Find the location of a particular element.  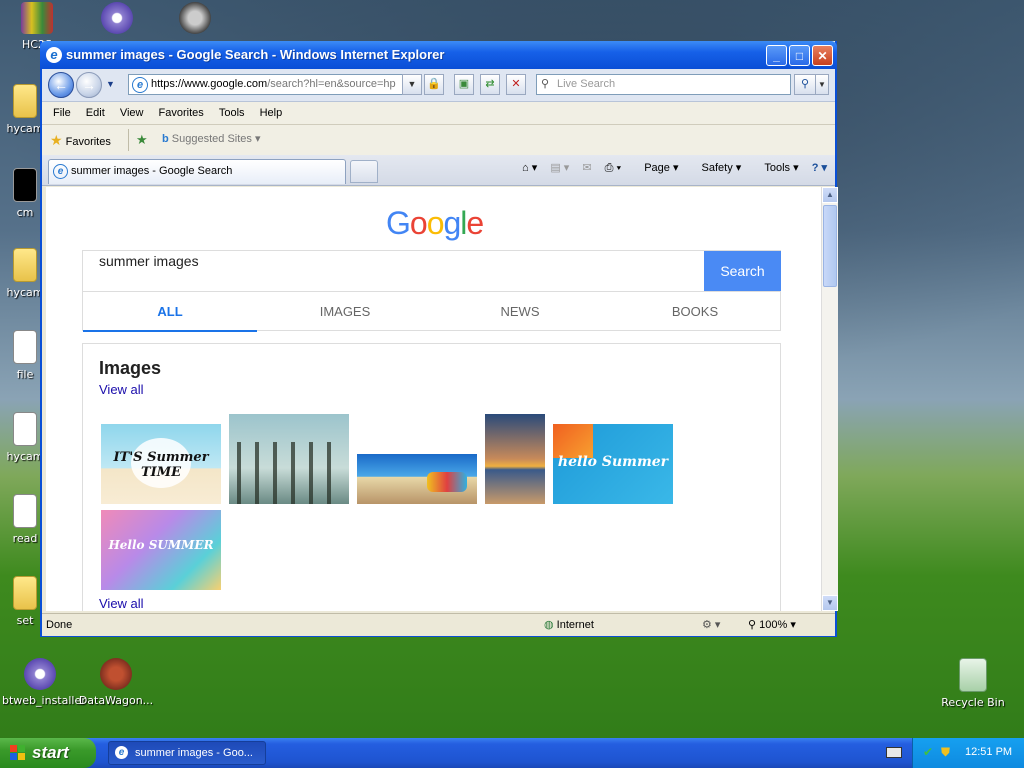

forward-button: → is located at coordinates (89, 85).